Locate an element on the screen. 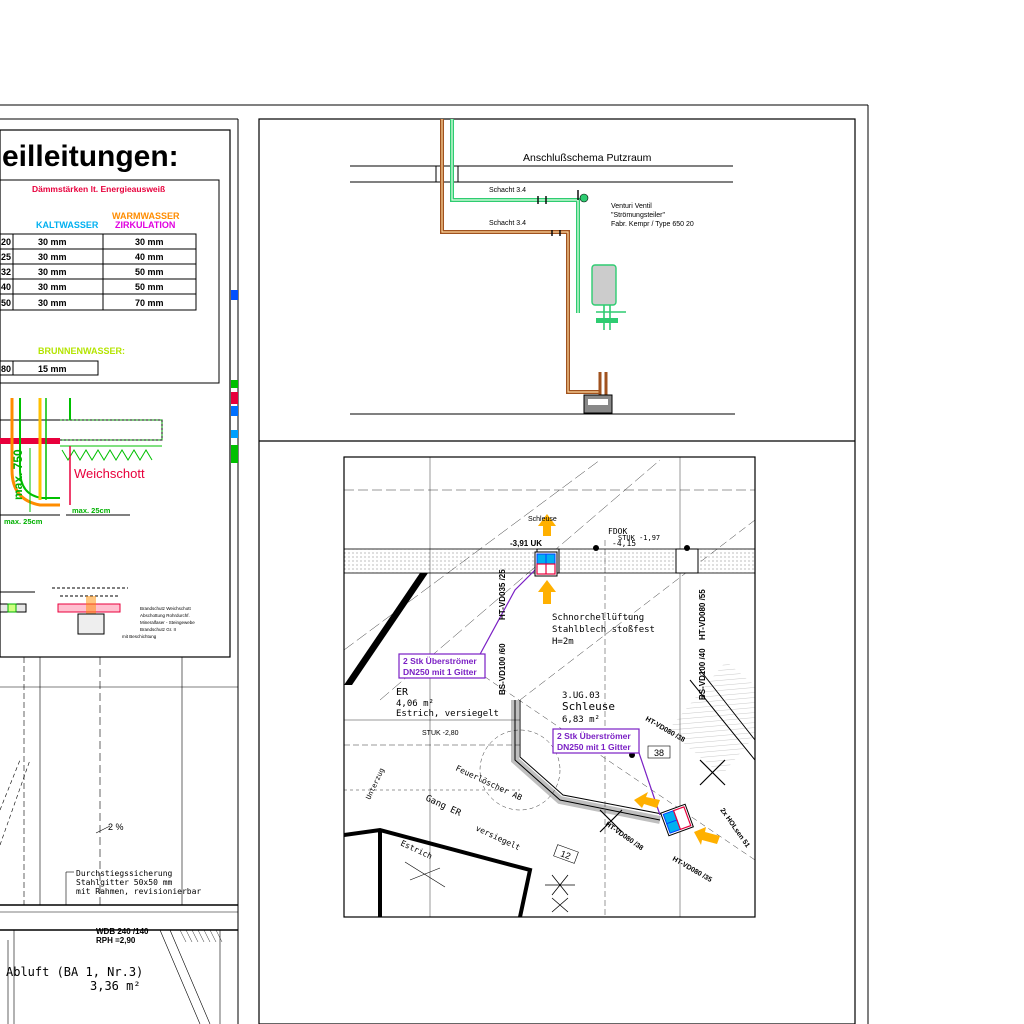  brunnen-value: 15 mm is located at coordinates (52, 369).